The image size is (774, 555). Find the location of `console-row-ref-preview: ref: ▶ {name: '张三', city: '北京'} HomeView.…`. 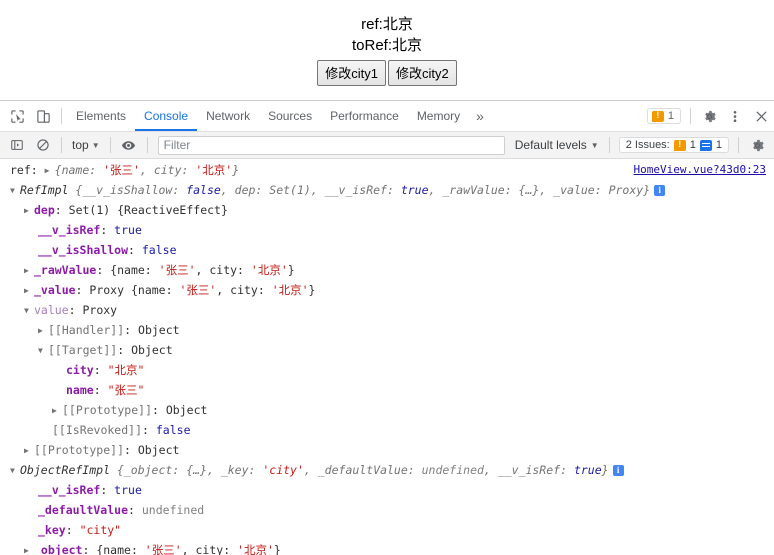

console-row-ref-preview: ref: ▶ {name: '张三', city: '北京'} HomeView.… is located at coordinates (387, 170).